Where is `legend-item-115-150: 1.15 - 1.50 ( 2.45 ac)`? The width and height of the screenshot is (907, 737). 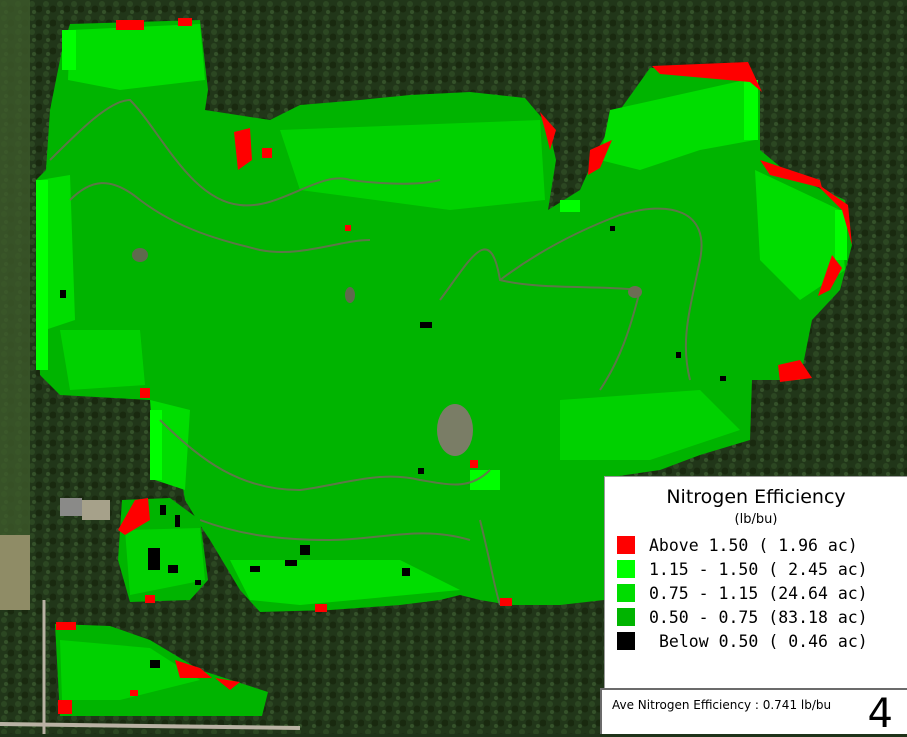
legend-item-115-150: 1.15 - 1.50 ( 2.45 ac) is located at coordinates (742, 569).